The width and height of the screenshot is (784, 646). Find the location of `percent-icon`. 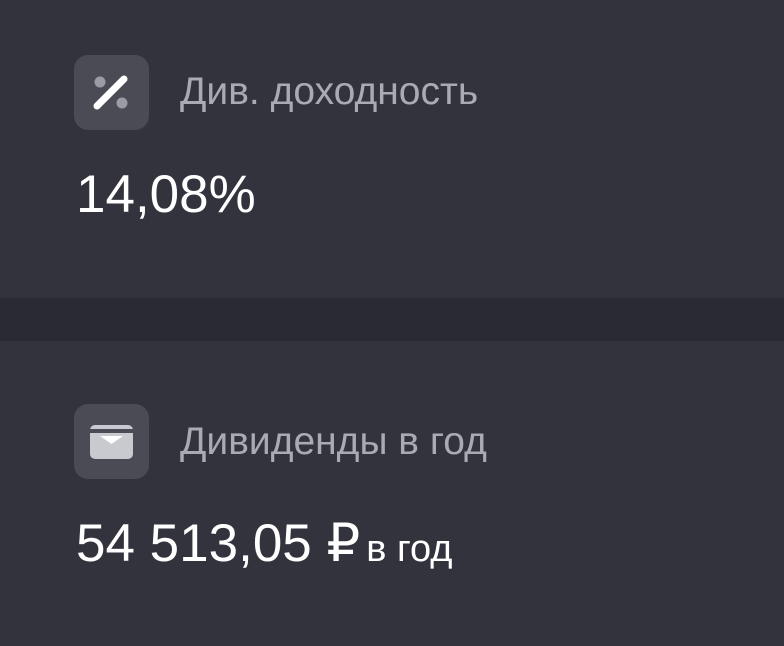

percent-icon is located at coordinates (111, 92).